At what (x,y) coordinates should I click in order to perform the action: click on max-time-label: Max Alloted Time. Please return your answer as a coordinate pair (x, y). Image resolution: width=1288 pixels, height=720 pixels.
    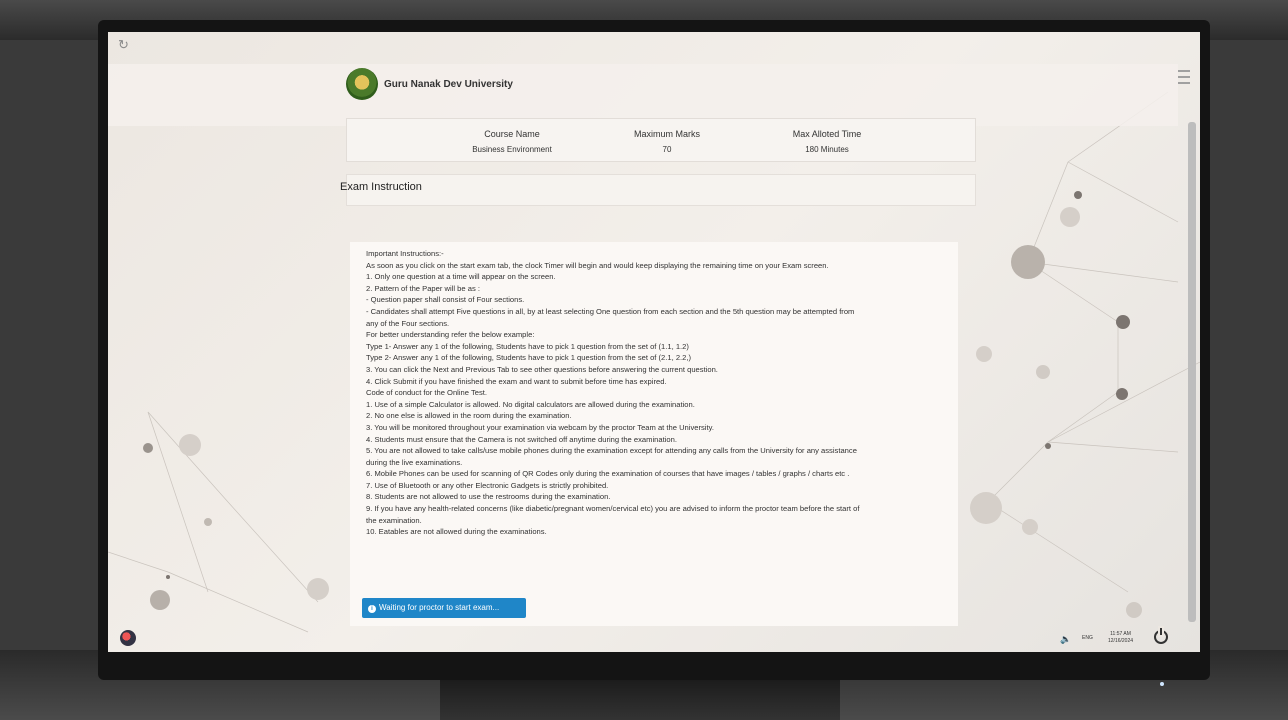
    Looking at the image, I should click on (827, 134).